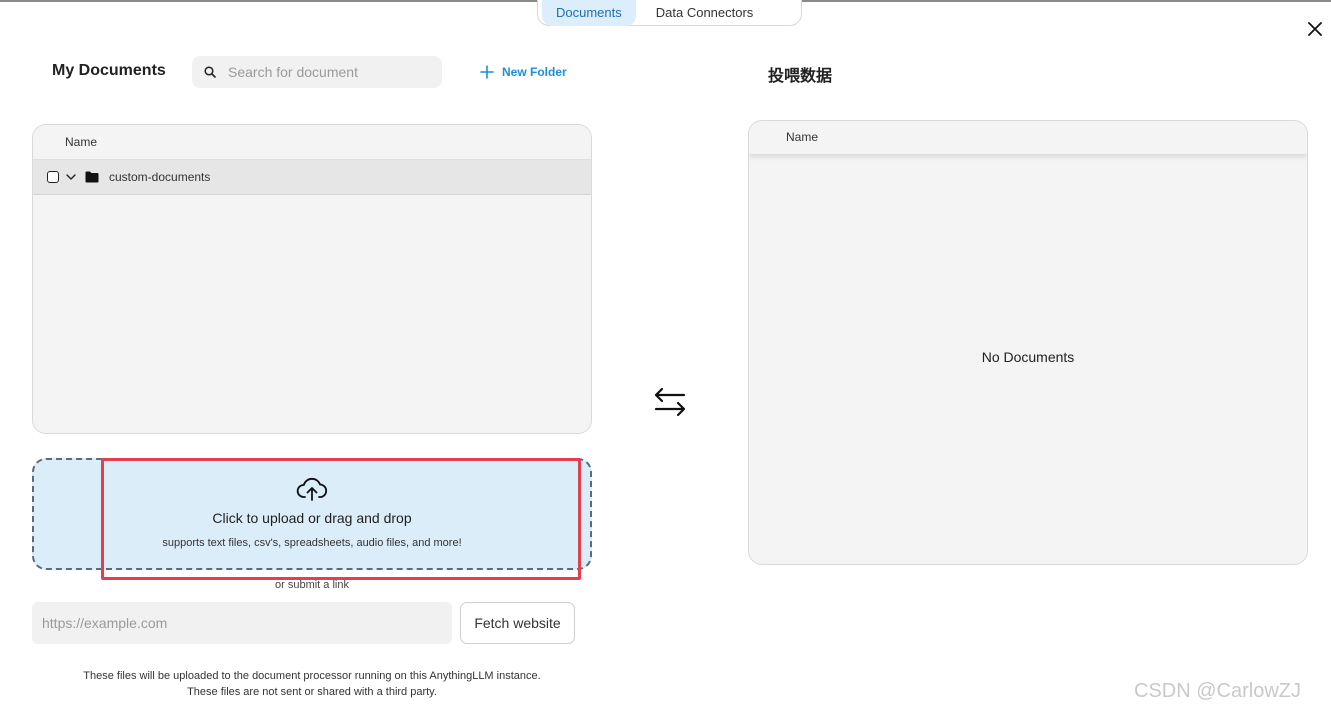  What do you see at coordinates (517, 623) in the screenshot?
I see `fetch-website-button: Fetch website` at bounding box center [517, 623].